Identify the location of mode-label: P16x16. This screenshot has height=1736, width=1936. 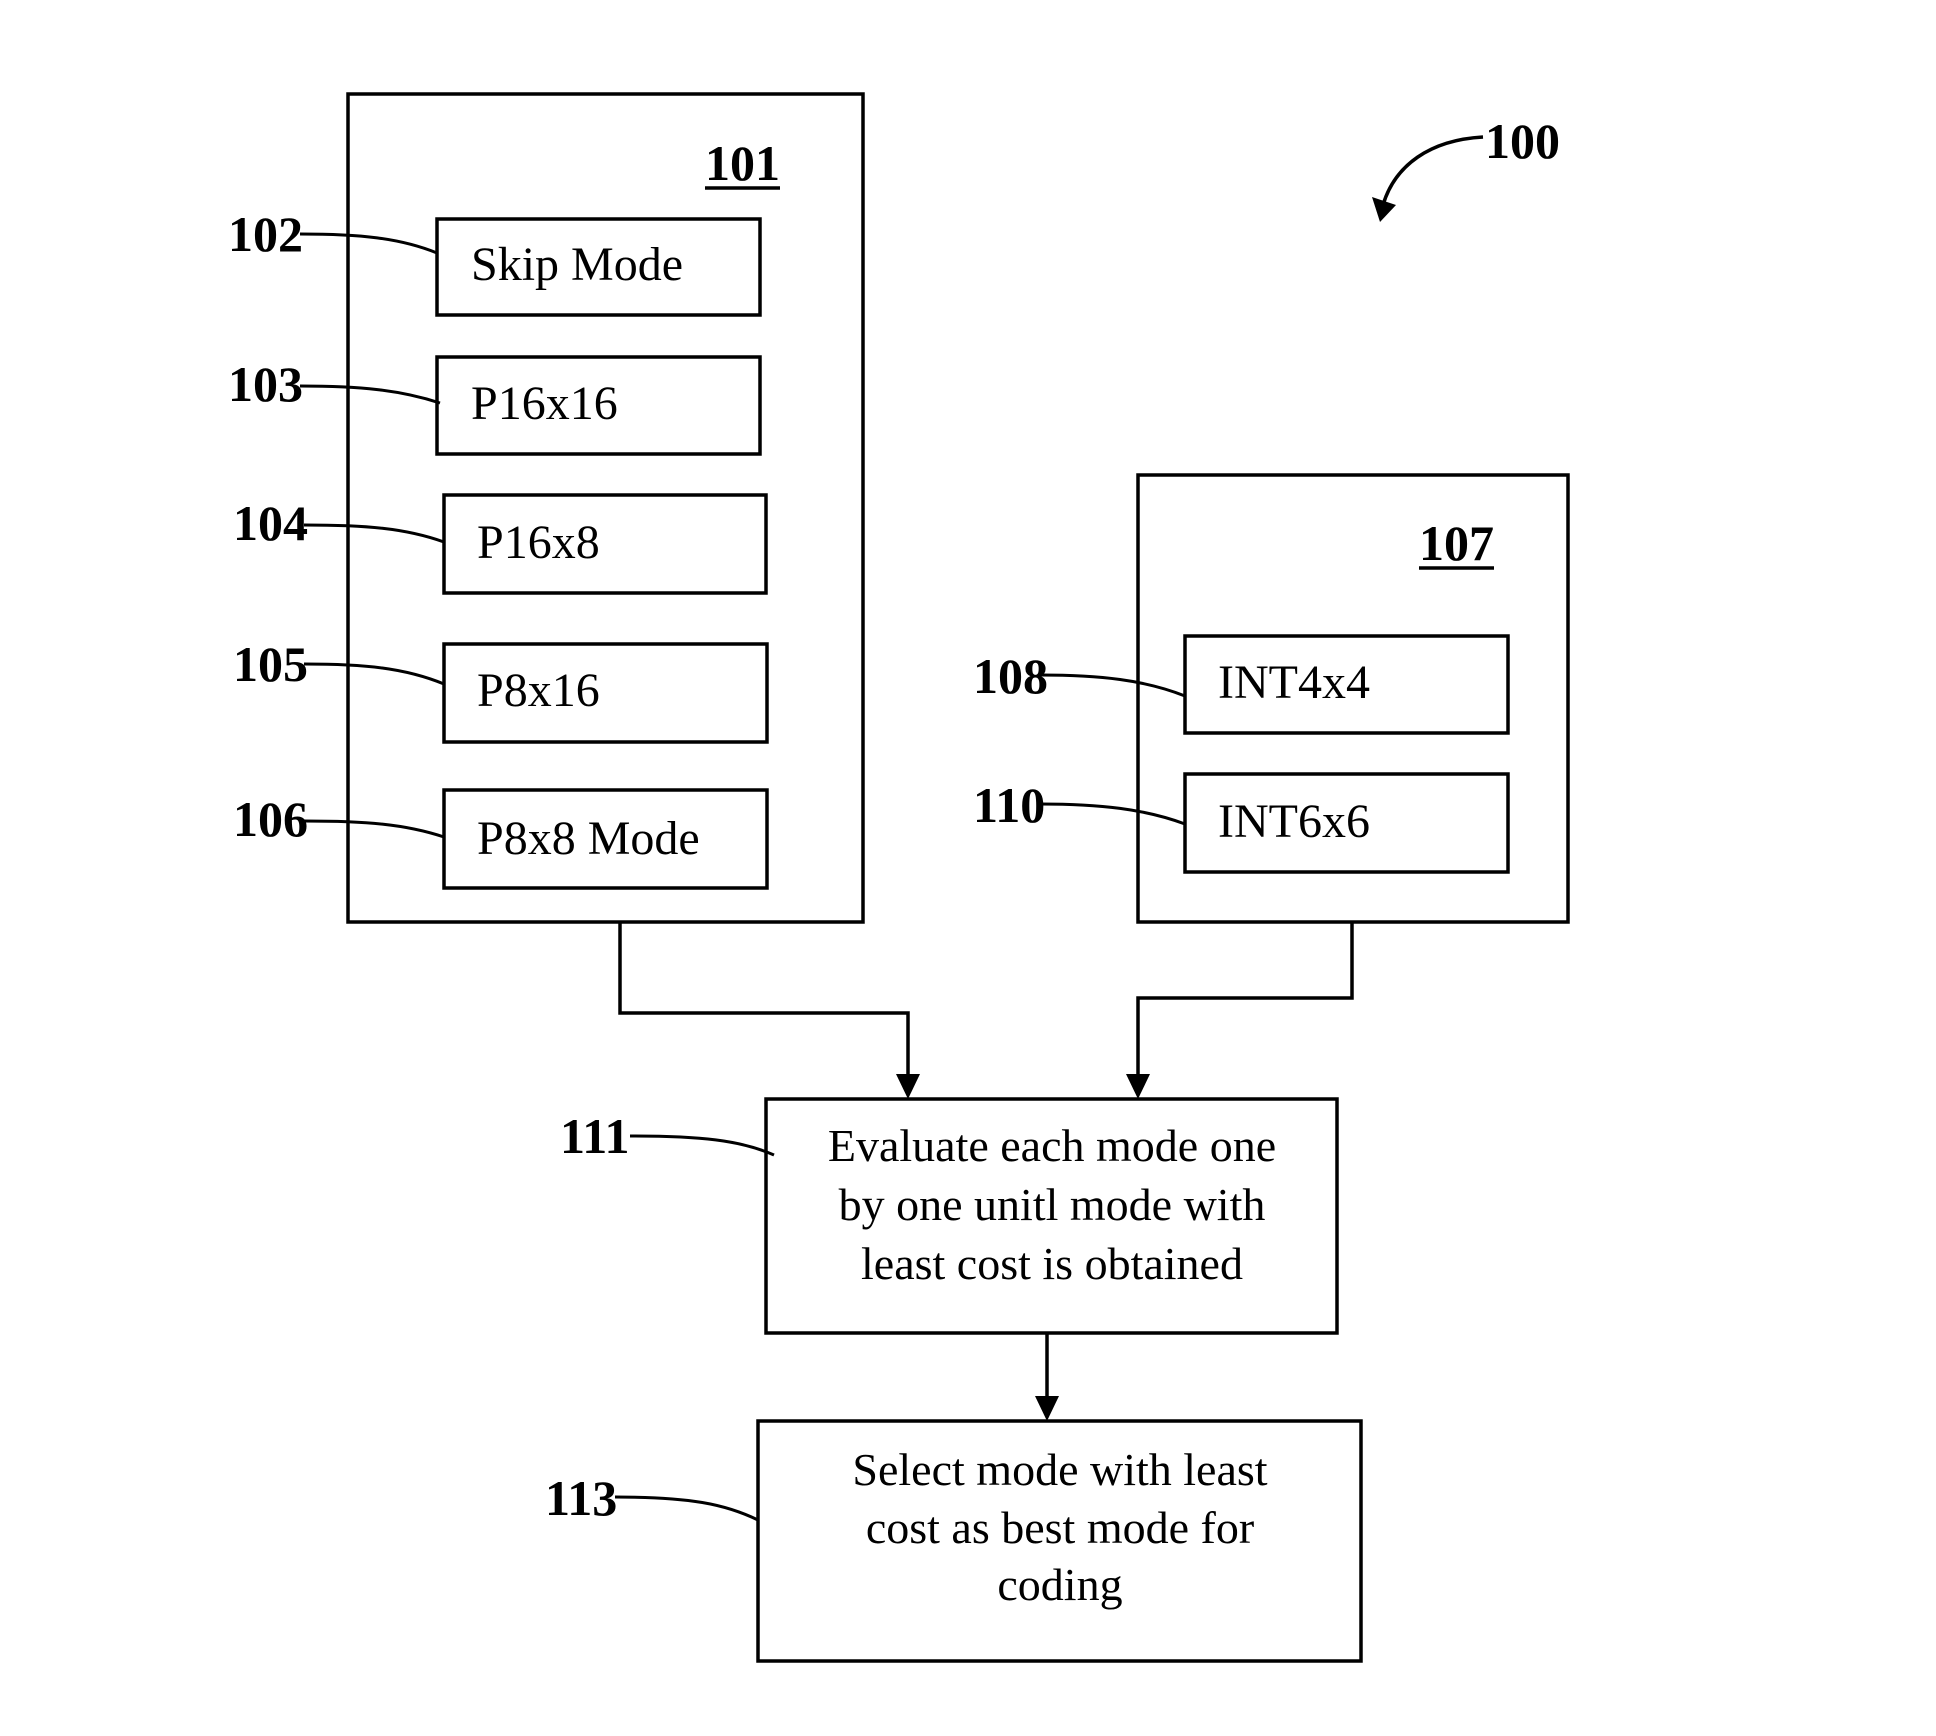
(544, 403).